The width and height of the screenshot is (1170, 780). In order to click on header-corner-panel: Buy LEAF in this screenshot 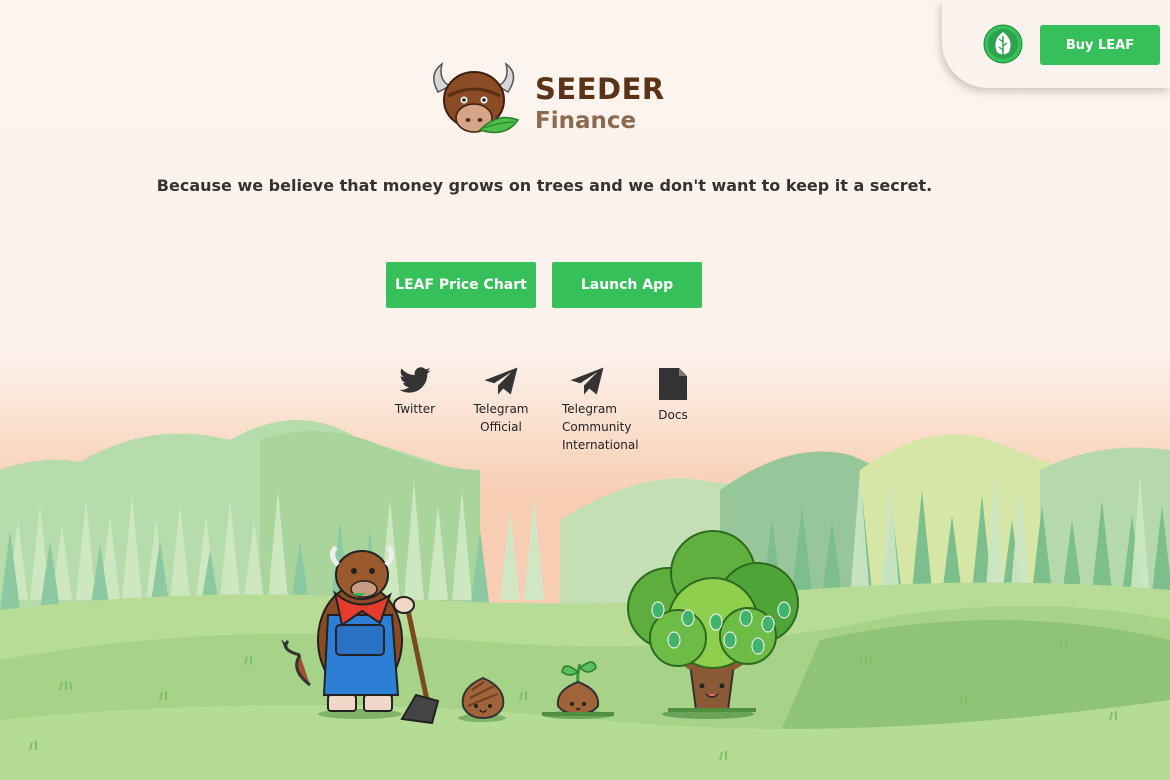, I will do `click(1056, 44)`.